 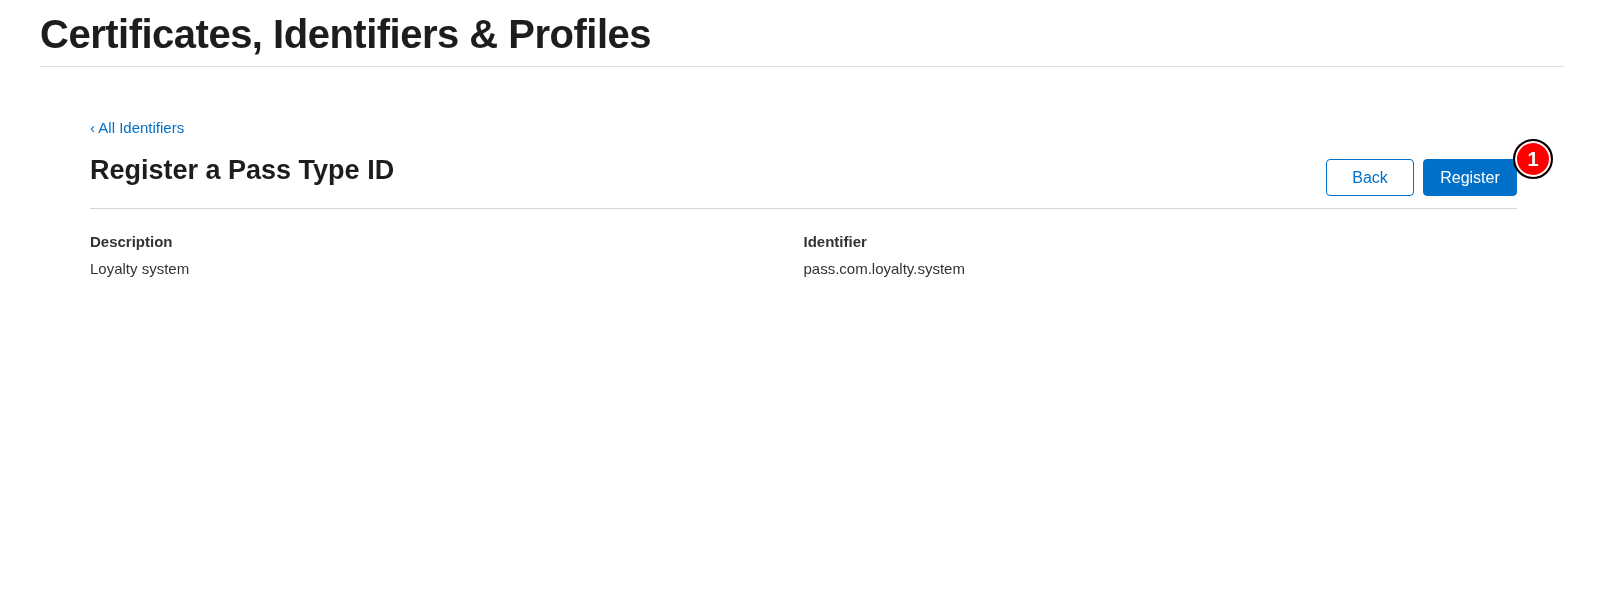 What do you see at coordinates (137, 128) in the screenshot?
I see `back-link: ‹ All Identifiers` at bounding box center [137, 128].